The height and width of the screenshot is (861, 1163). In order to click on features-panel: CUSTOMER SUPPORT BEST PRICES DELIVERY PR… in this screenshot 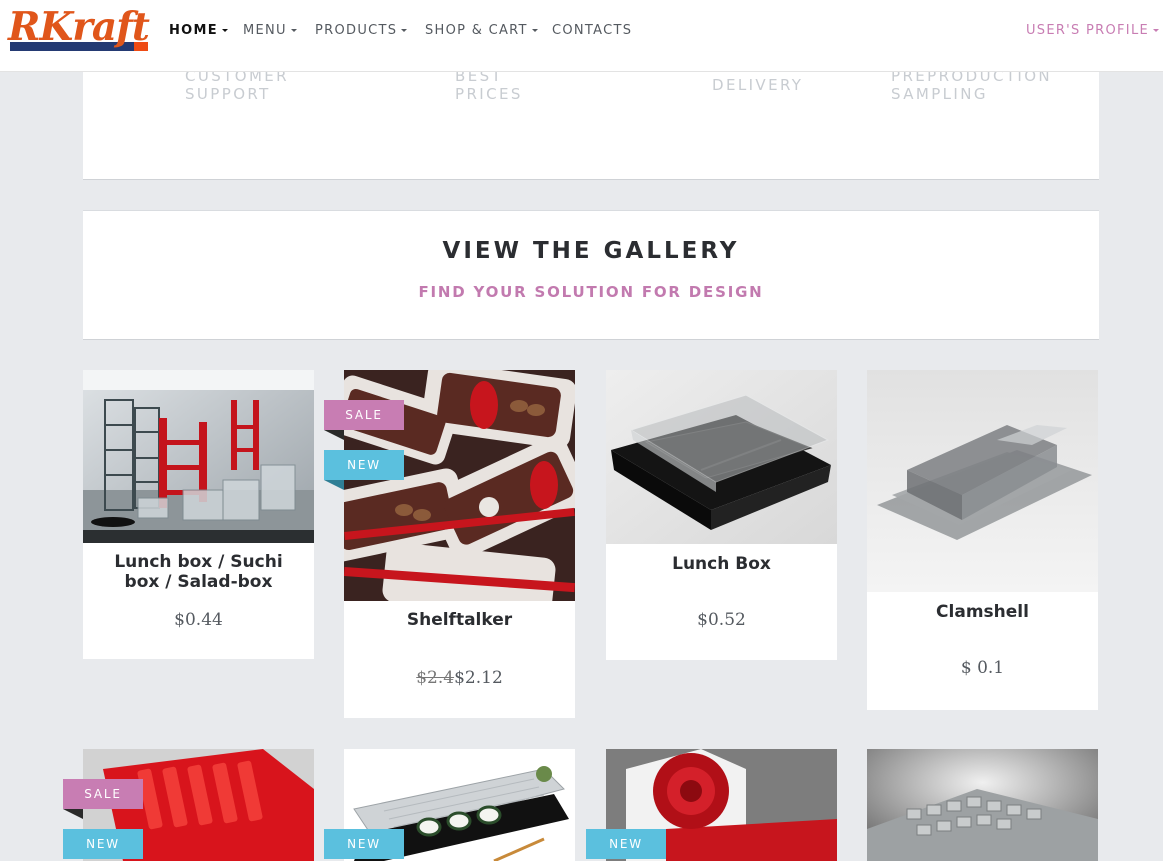, I will do `click(591, 123)`.